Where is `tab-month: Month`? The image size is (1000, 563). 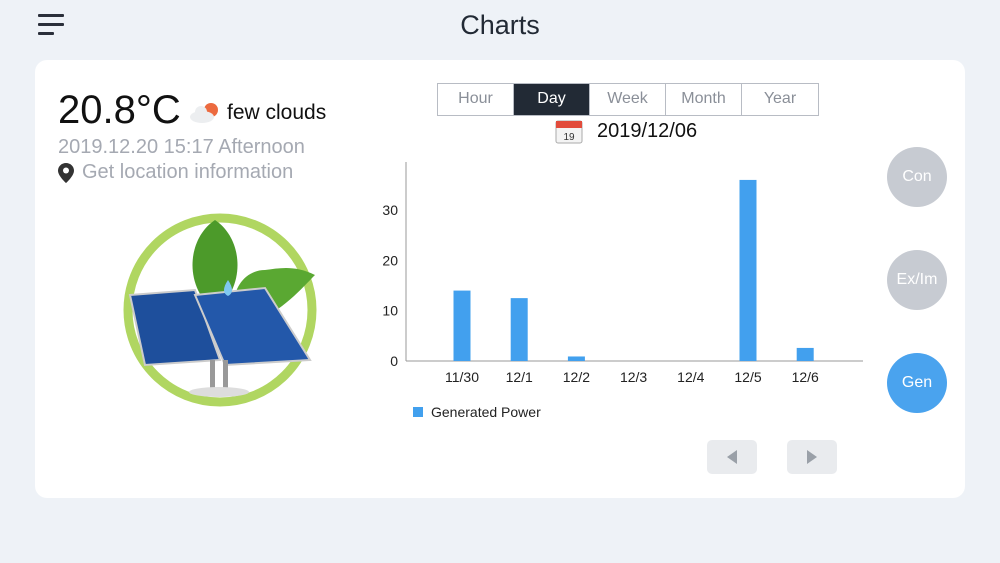 tab-month: Month is located at coordinates (704, 99).